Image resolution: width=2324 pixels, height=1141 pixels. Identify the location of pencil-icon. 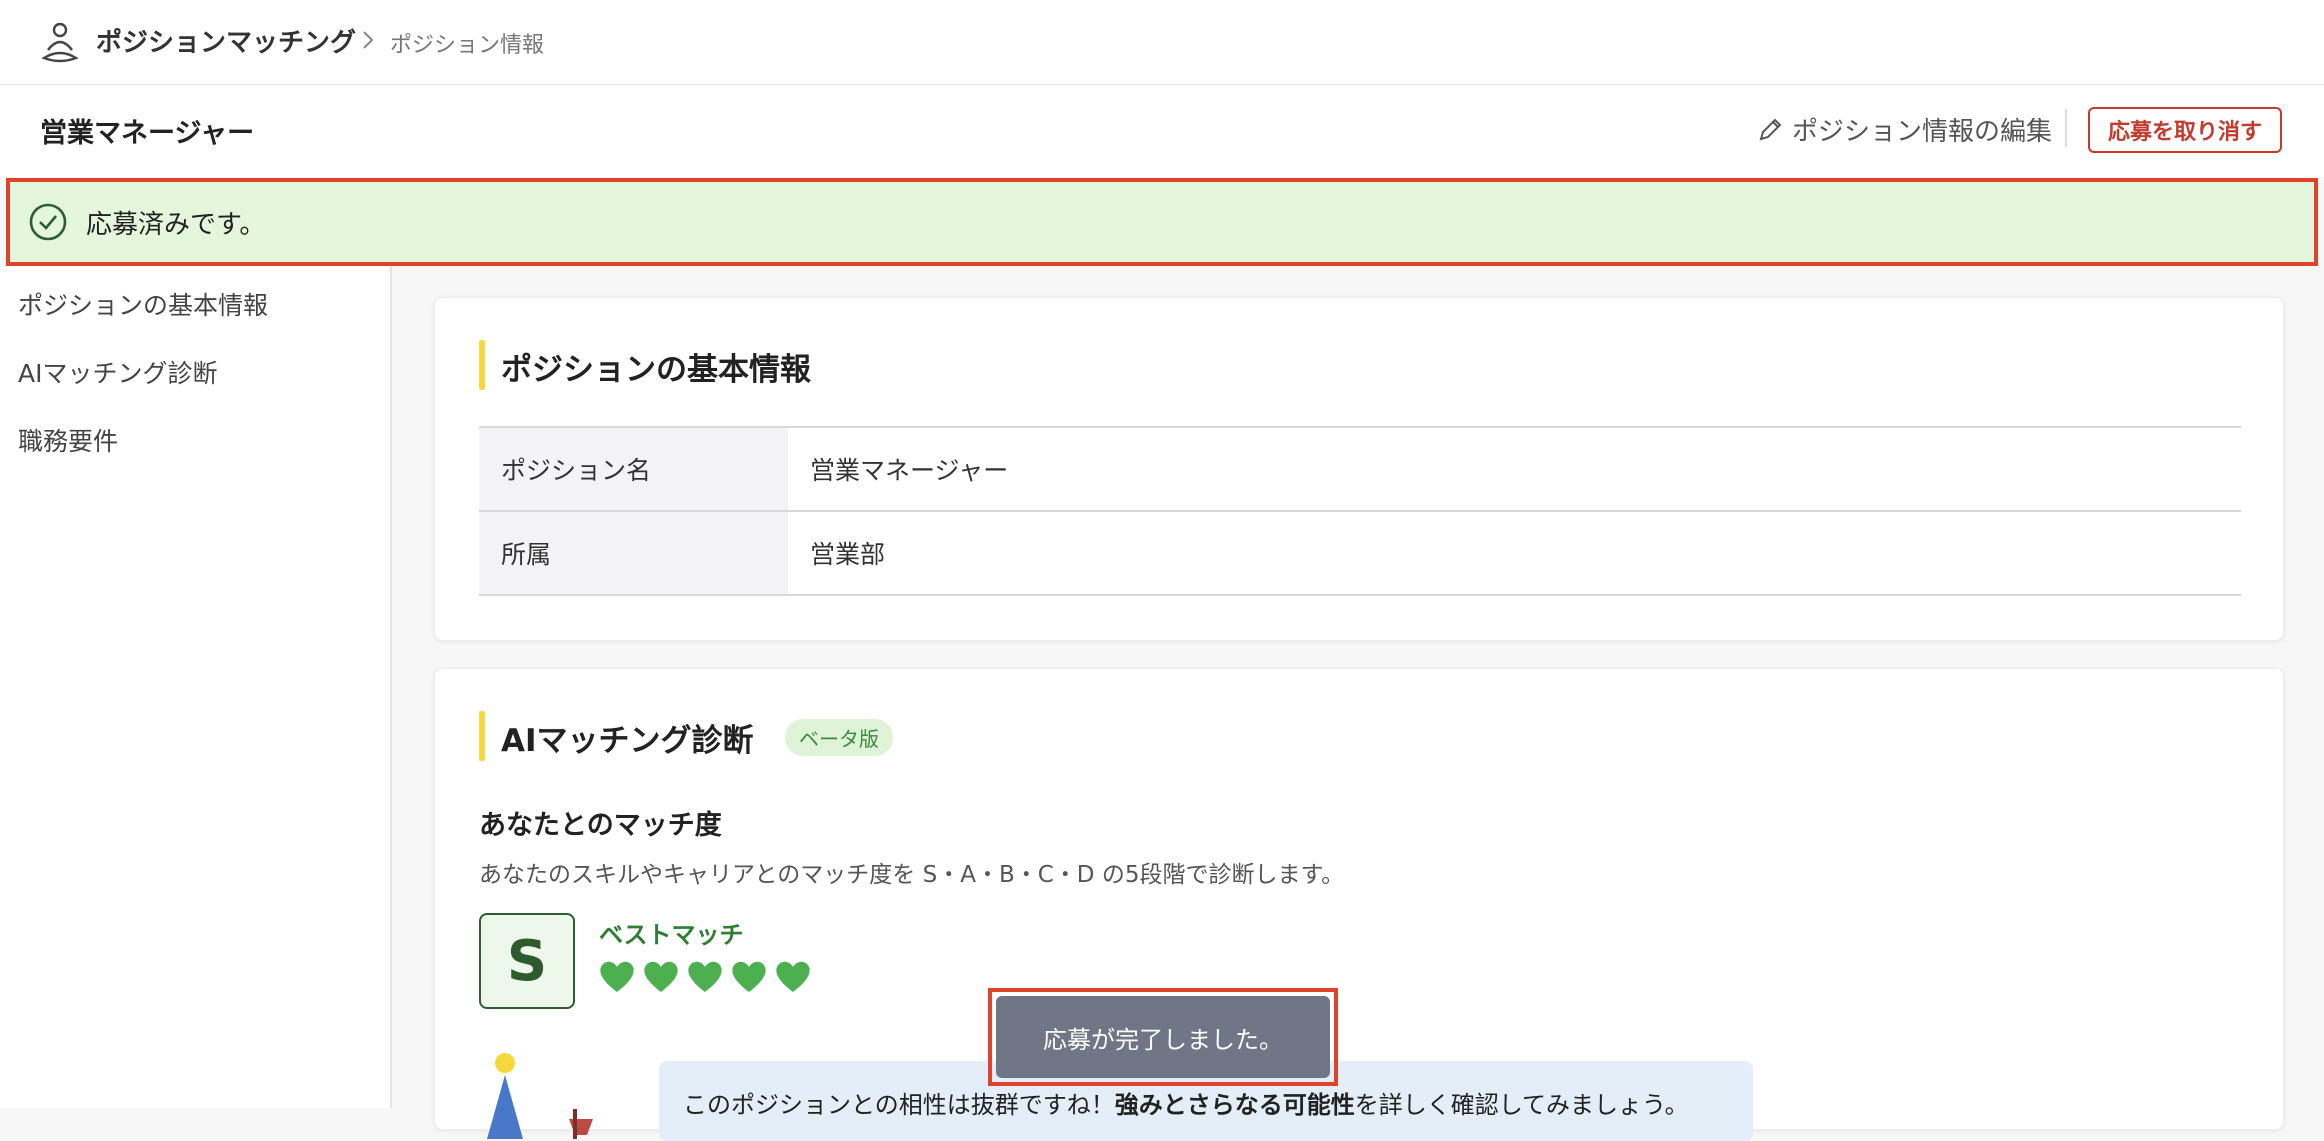
(1770, 129).